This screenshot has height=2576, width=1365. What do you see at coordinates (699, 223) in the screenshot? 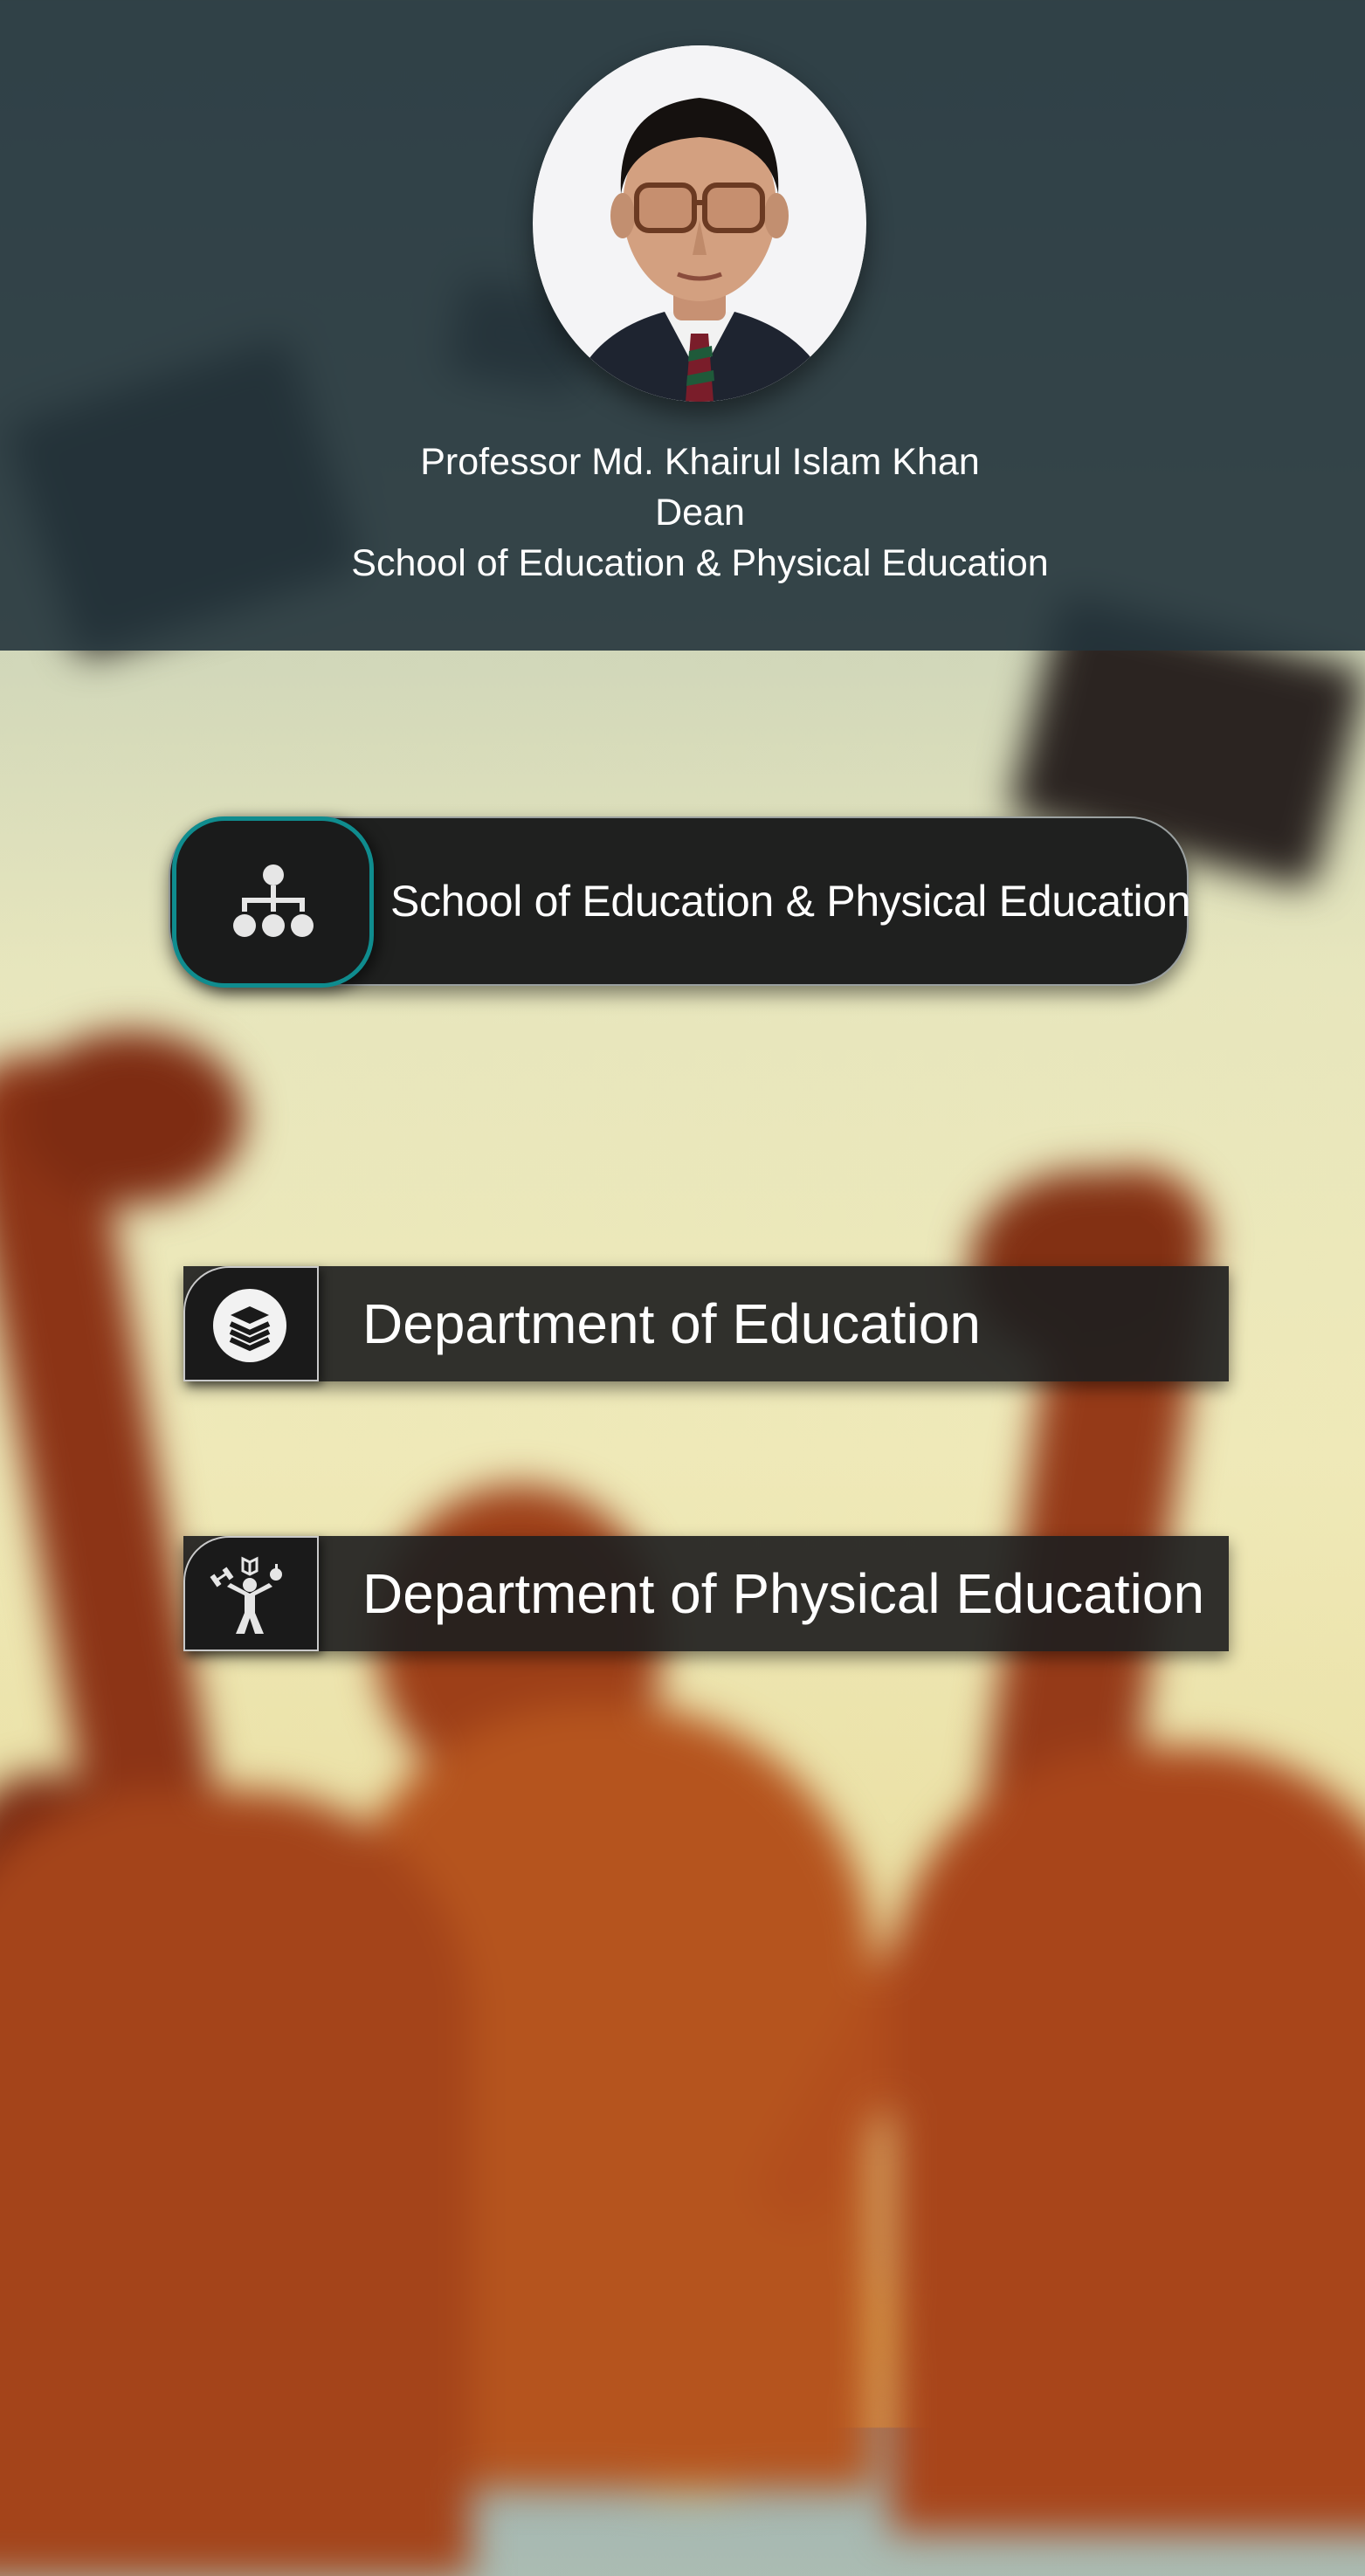
I see `dean-avatar` at bounding box center [699, 223].